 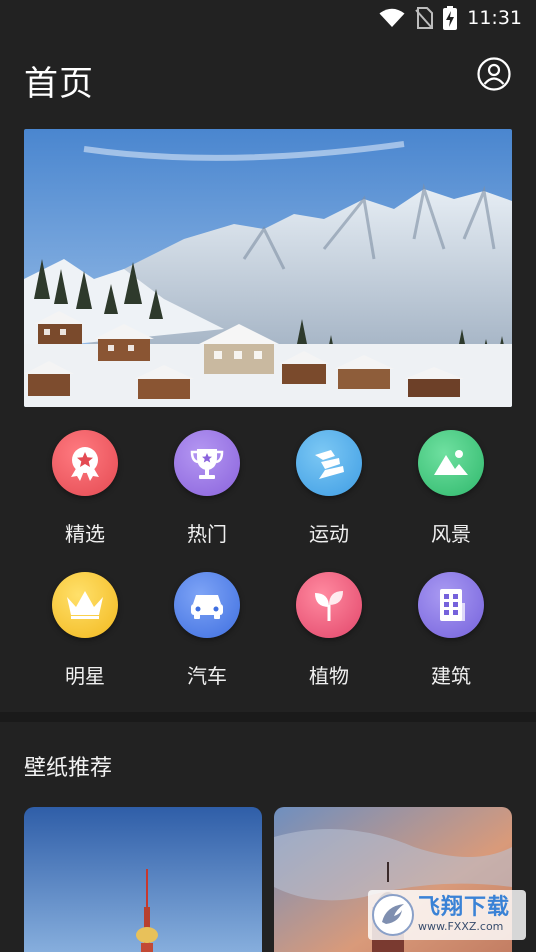 What do you see at coordinates (464, 907) in the screenshot?
I see `watermark-title: 飞翔下载` at bounding box center [464, 907].